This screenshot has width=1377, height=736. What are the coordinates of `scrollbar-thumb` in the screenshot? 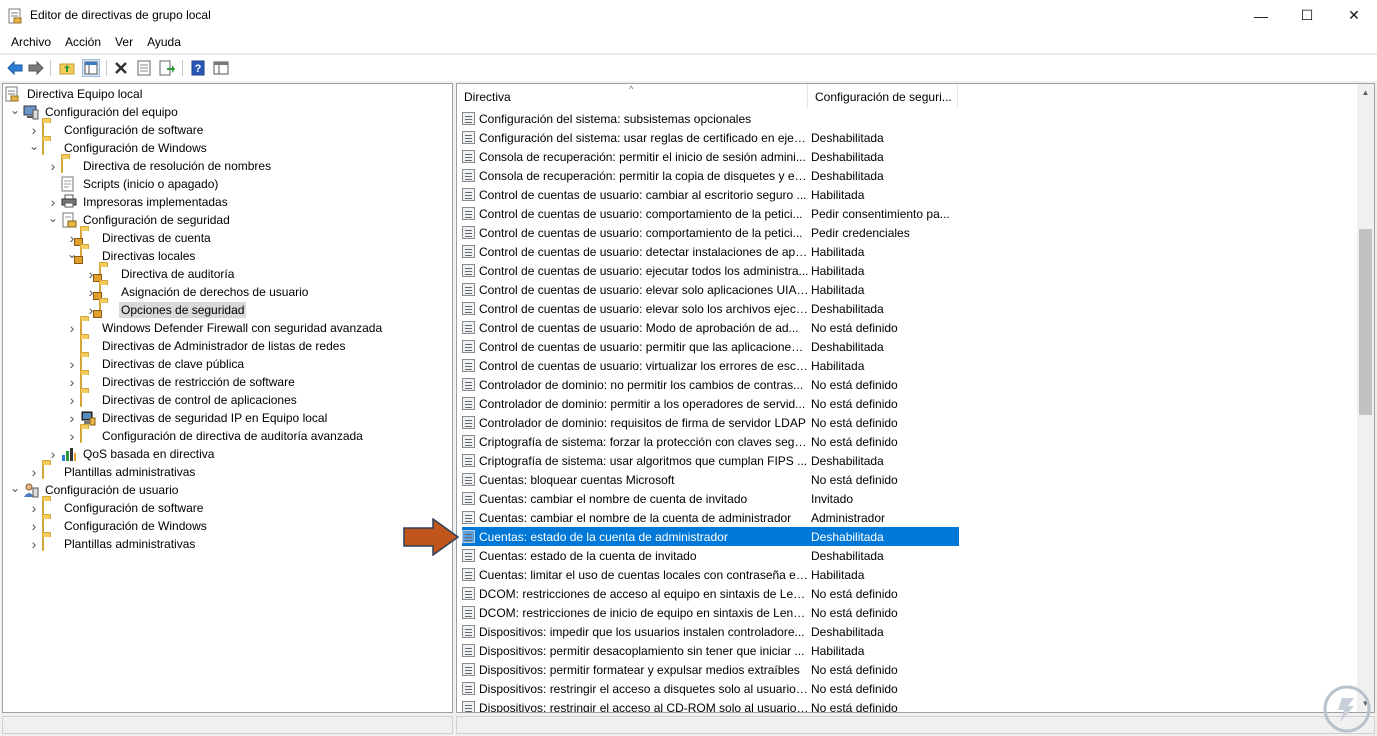 It's located at (1365, 322).